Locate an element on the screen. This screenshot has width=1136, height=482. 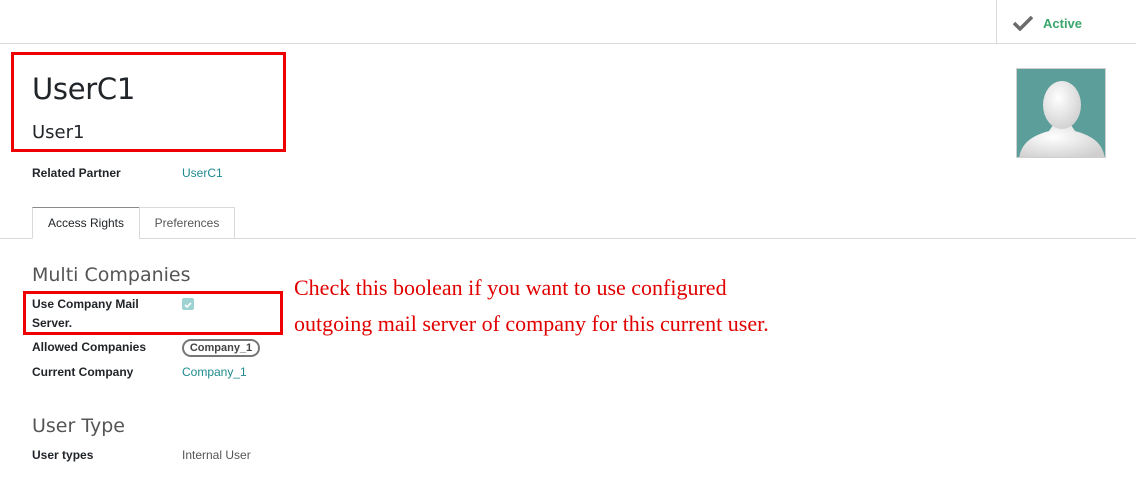
avatar is located at coordinates (1061, 113).